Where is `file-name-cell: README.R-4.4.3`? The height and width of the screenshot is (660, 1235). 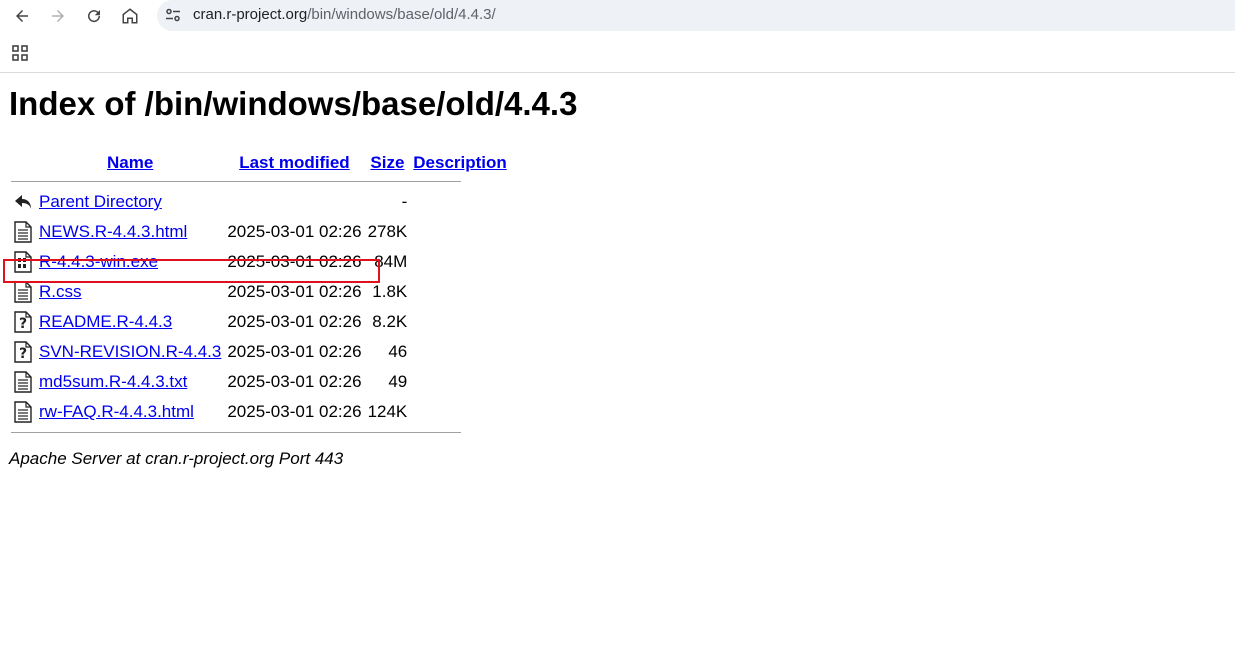 file-name-cell: README.R-4.4.3 is located at coordinates (130, 322).